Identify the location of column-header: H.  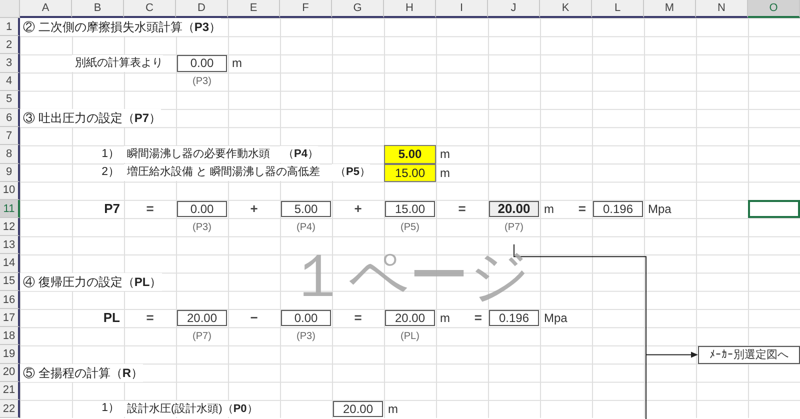
(410, 9).